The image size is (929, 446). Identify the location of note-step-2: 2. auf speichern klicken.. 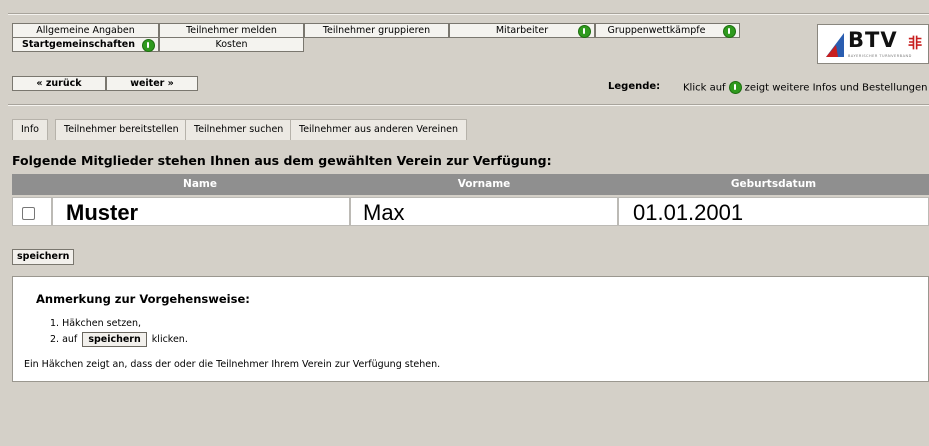
(119, 339).